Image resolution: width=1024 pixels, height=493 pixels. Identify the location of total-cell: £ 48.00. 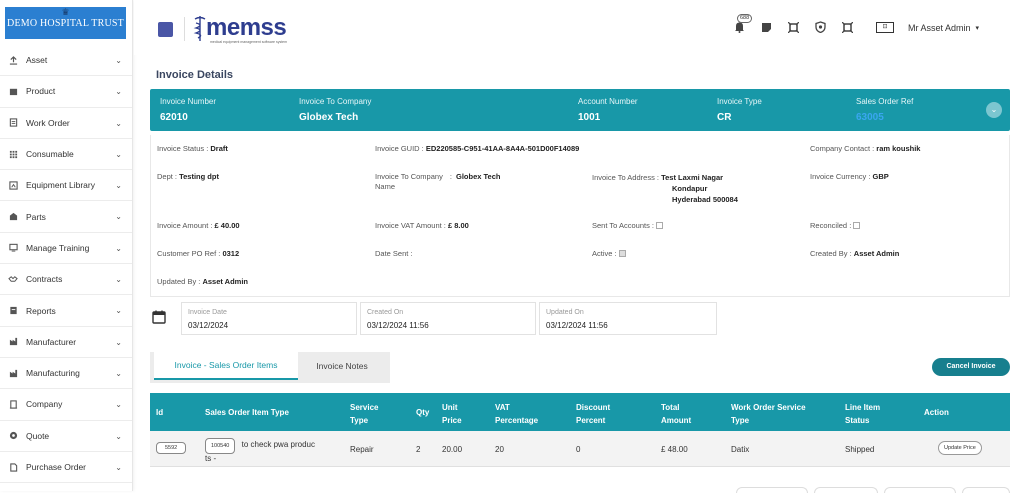
(674, 449).